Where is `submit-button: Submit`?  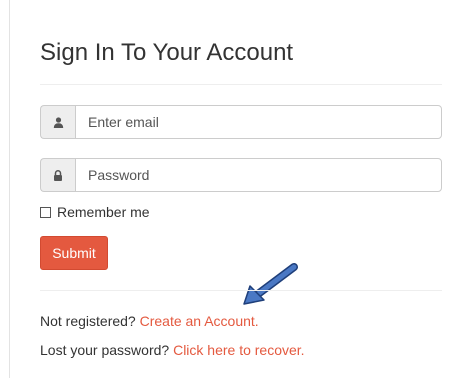 submit-button: Submit is located at coordinates (74, 253).